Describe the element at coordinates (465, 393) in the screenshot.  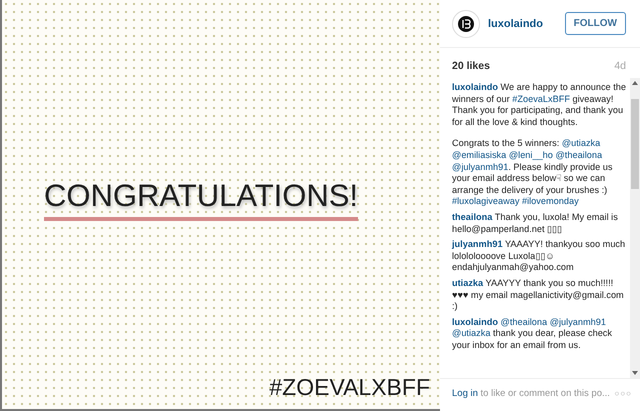
I see `login-link: Log in` at that location.